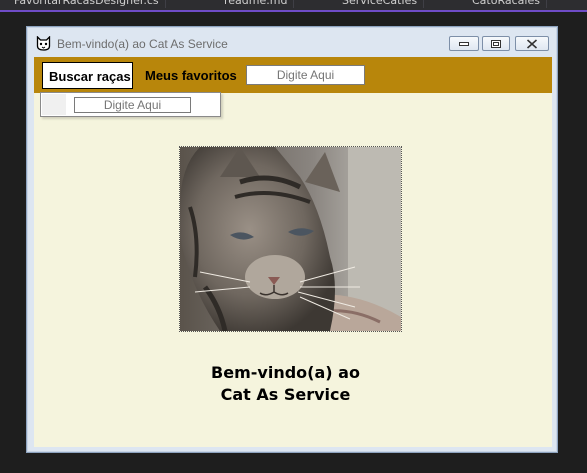 The image size is (587, 473). I want to click on maximize-icon, so click(496, 43).